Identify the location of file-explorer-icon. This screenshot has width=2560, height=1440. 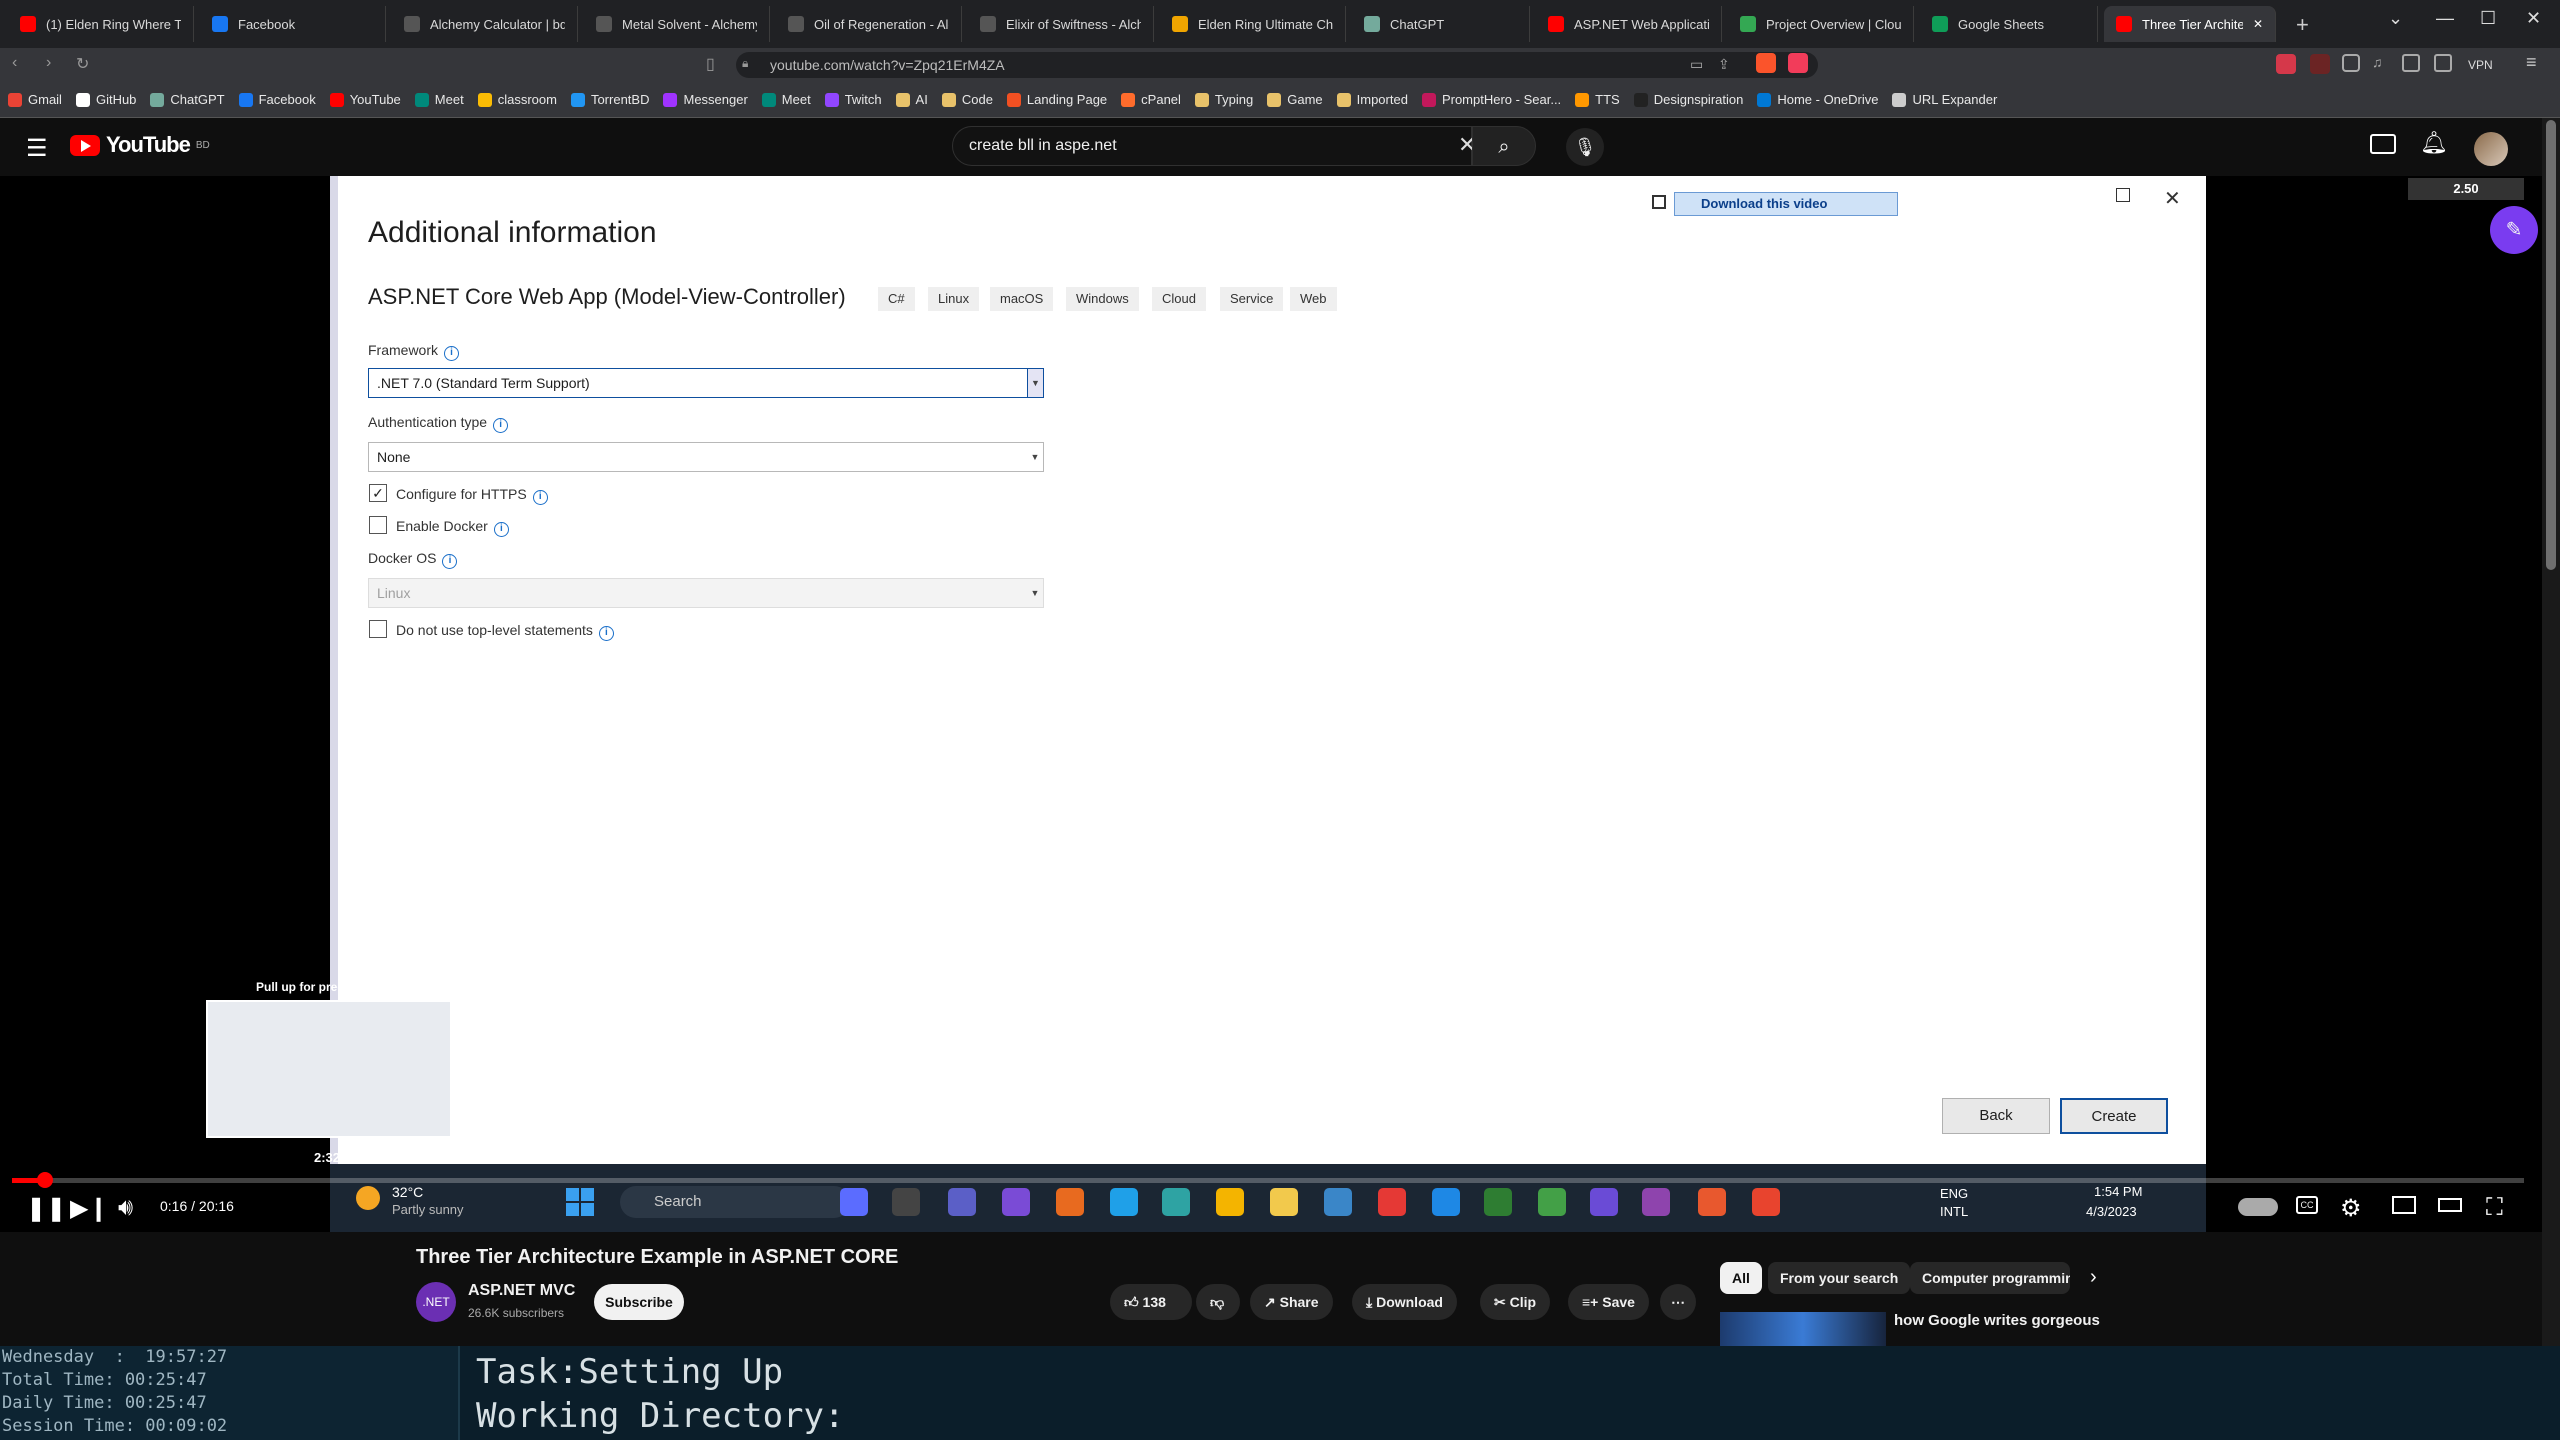
(1284, 1202).